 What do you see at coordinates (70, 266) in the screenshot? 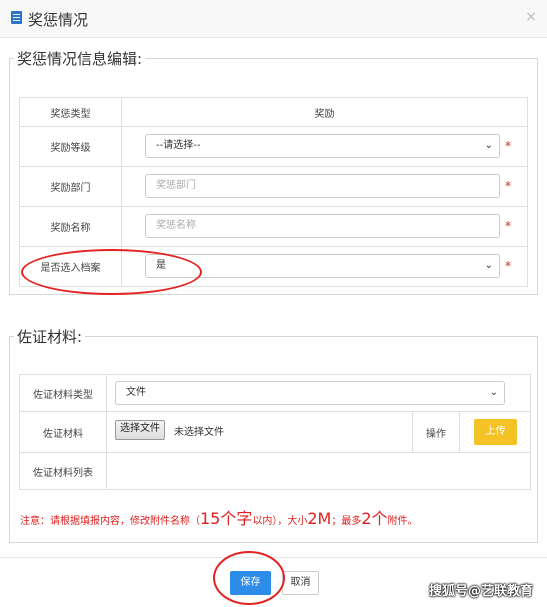
I see `archive-label: 是否选入档案` at bounding box center [70, 266].